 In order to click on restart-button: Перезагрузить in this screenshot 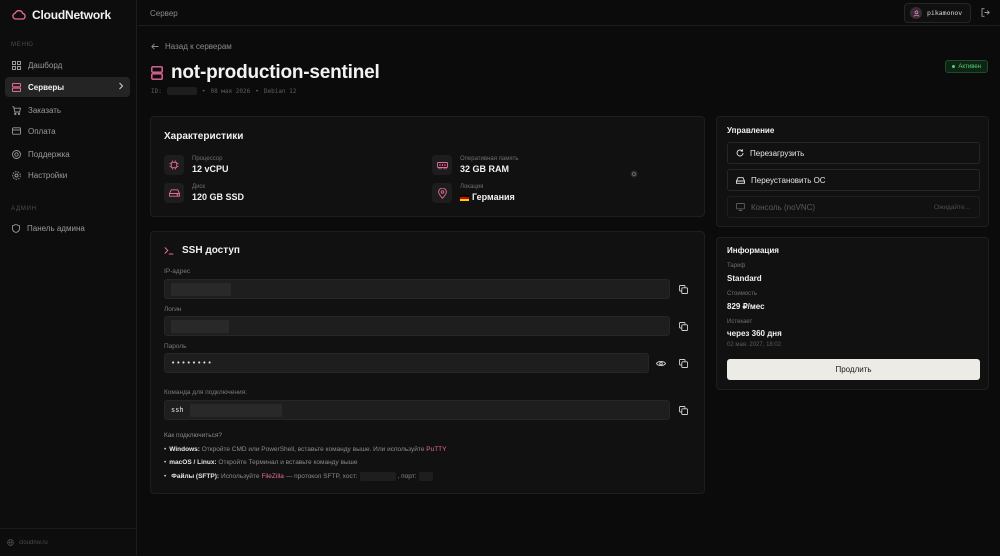, I will do `click(853, 153)`.